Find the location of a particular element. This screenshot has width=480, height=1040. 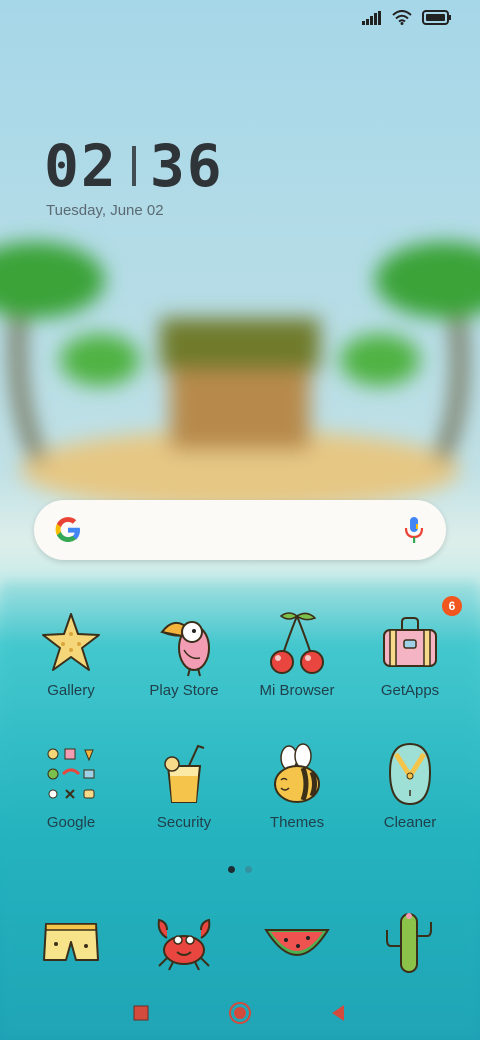

app-cleaner: Cleaner is located at coordinates (410, 797).